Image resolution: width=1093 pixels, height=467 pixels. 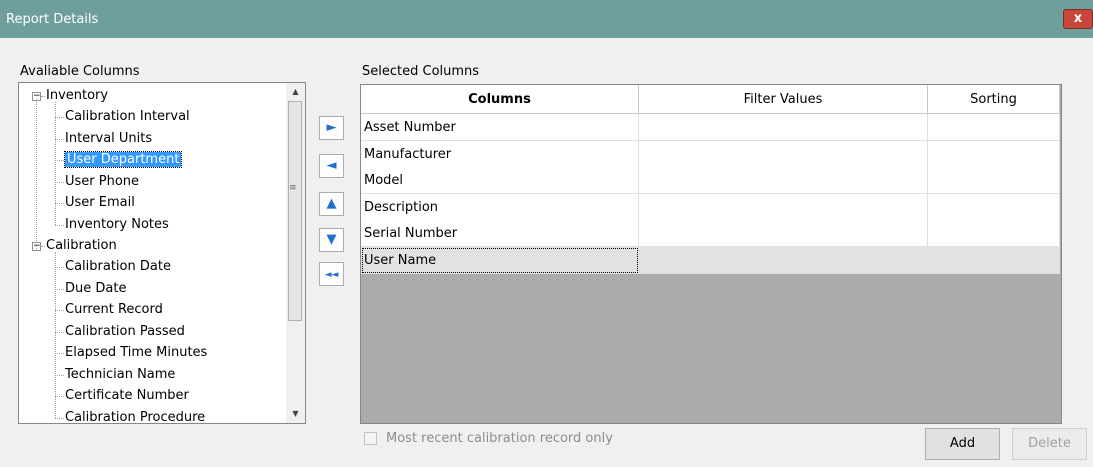 I want to click on tree-item: User Department, so click(x=123, y=160).